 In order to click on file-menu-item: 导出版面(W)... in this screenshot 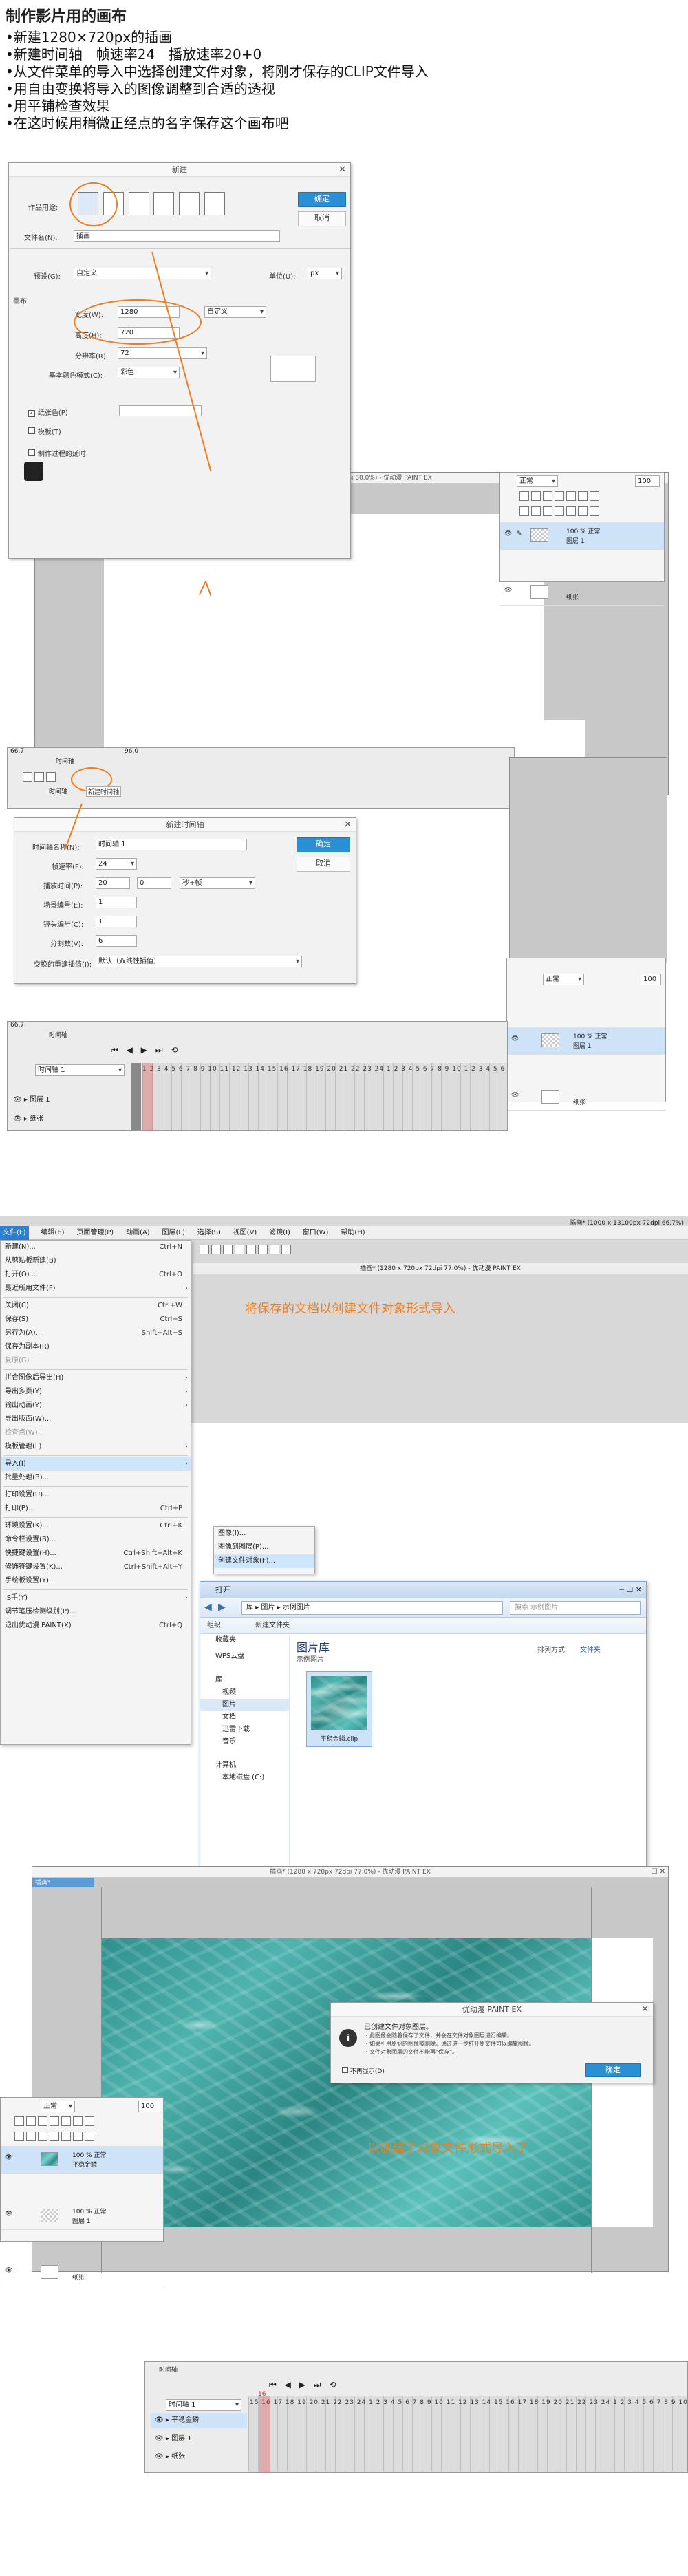, I will do `click(96, 1419)`.